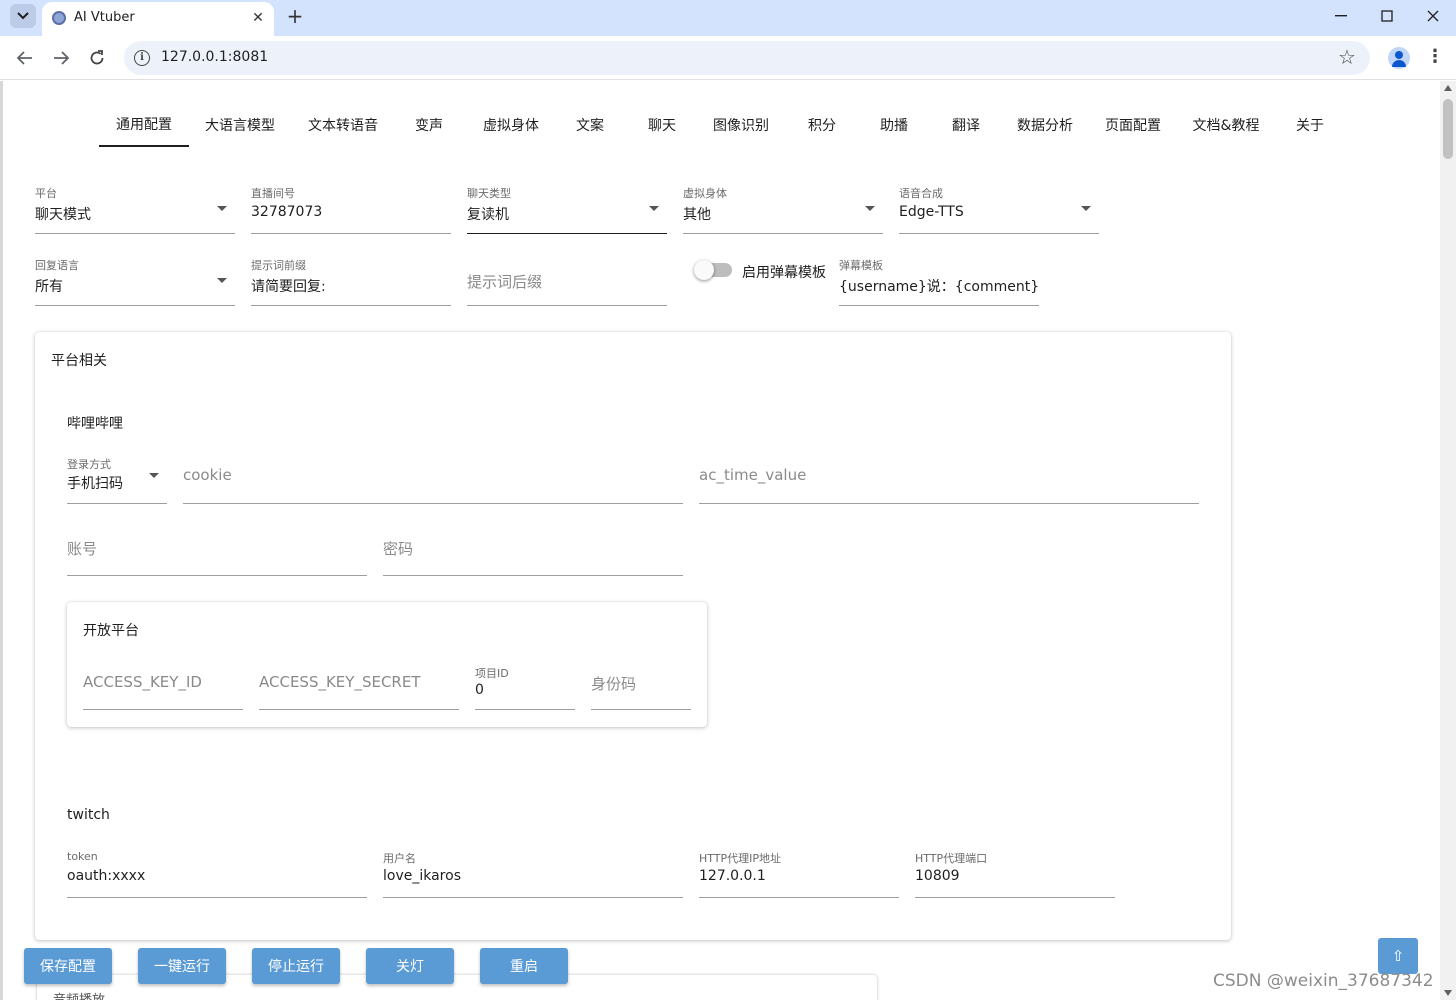  What do you see at coordinates (258, 18) in the screenshot?
I see `close-icon: ✕` at bounding box center [258, 18].